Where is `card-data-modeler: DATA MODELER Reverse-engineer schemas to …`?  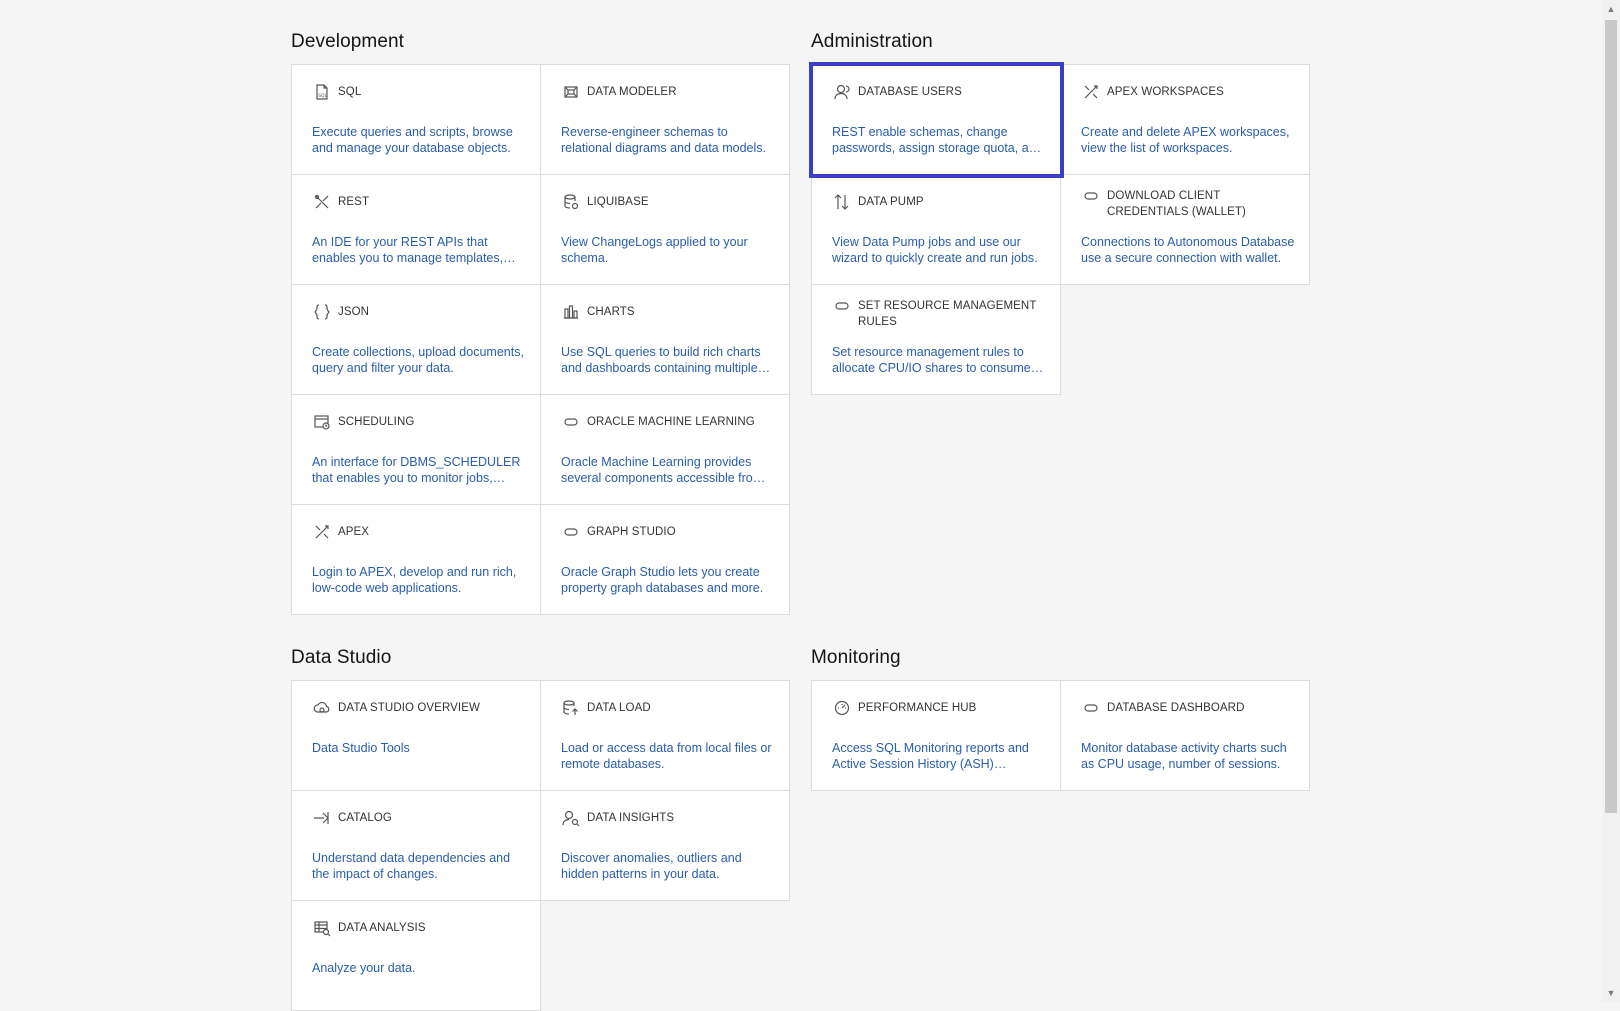 card-data-modeler: DATA MODELER Reverse-engineer schemas to … is located at coordinates (665, 120).